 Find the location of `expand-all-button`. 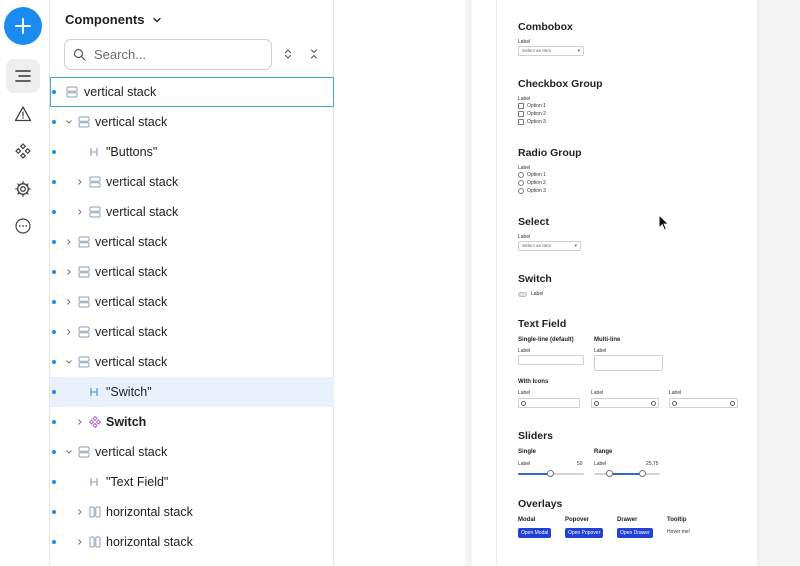

expand-all-button is located at coordinates (288, 54).